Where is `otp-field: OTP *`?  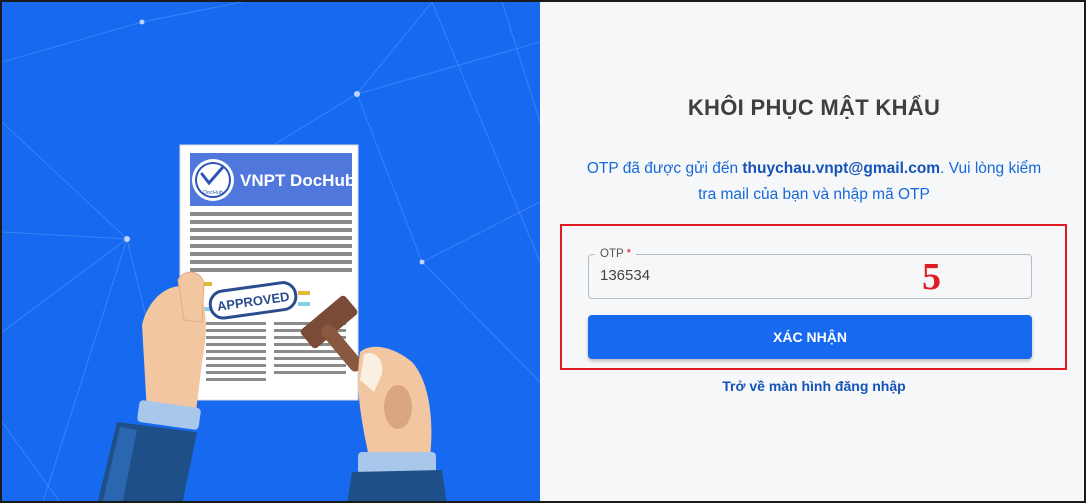 otp-field: OTP * is located at coordinates (810, 273).